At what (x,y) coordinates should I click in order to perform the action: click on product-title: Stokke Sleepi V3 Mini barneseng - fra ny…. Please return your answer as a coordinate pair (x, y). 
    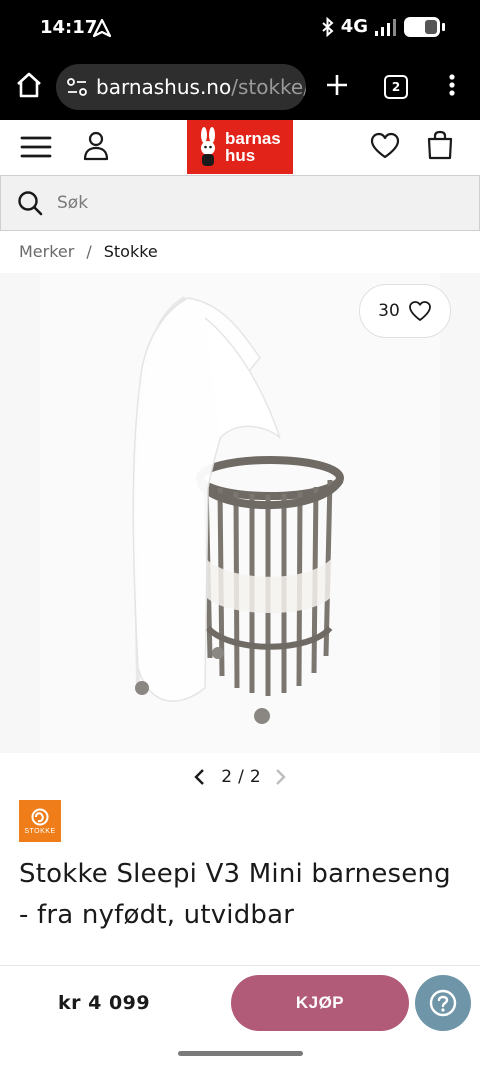
    Looking at the image, I should click on (235, 894).